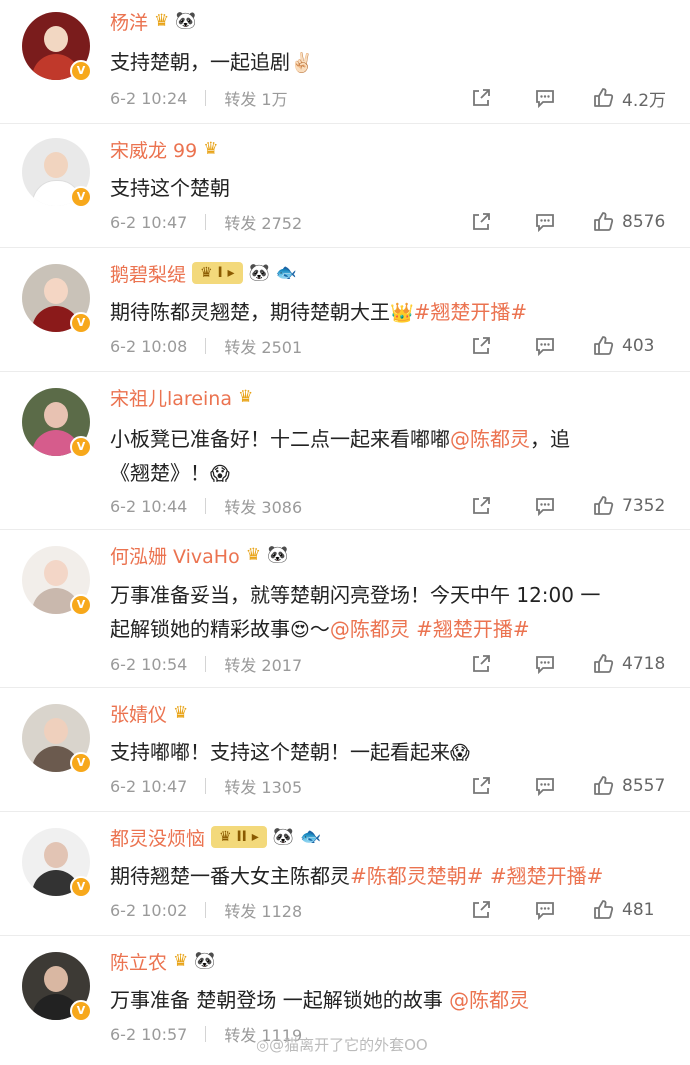 The height and width of the screenshot is (1065, 690). I want to click on like-count: 8576, so click(644, 222).